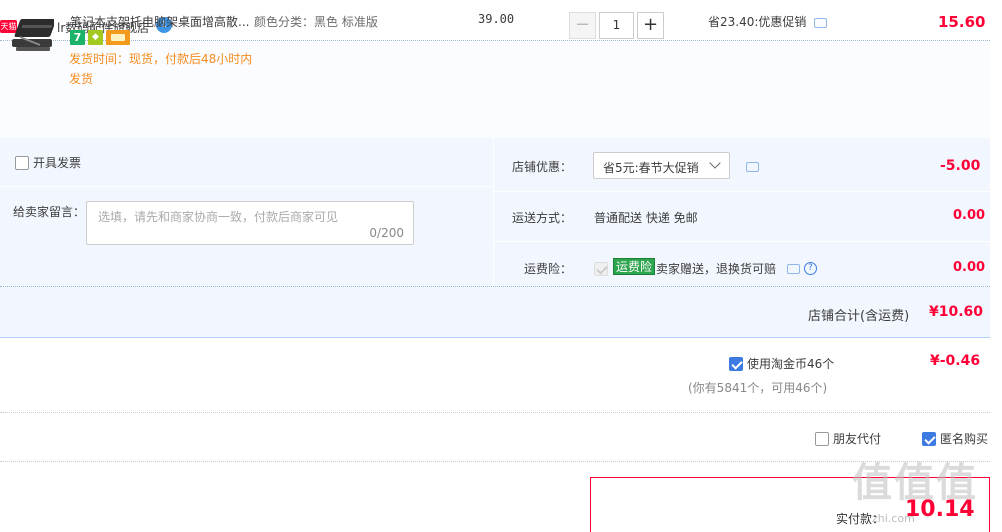  What do you see at coordinates (752, 166) in the screenshot?
I see `shop-discount-info-icon` at bounding box center [752, 166].